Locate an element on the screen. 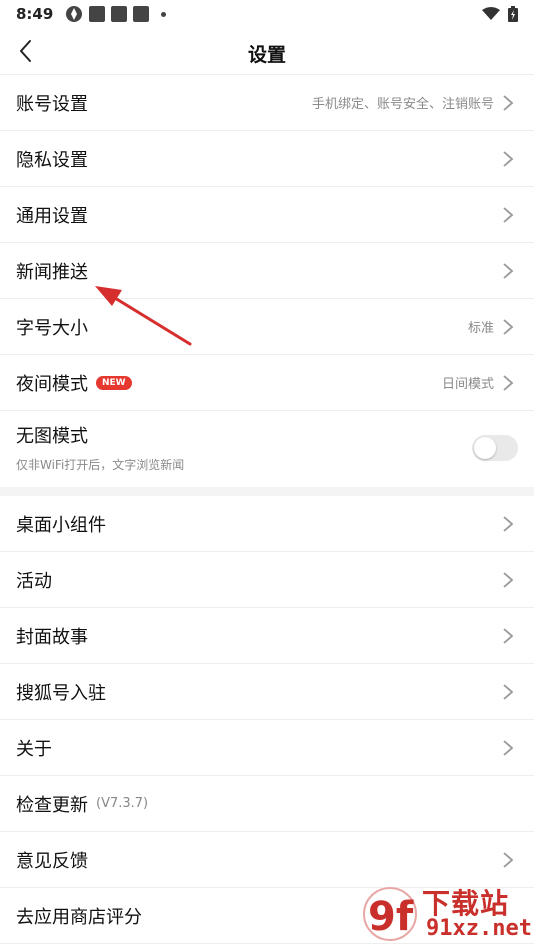  header-bar: 设置 is located at coordinates (267, 51).